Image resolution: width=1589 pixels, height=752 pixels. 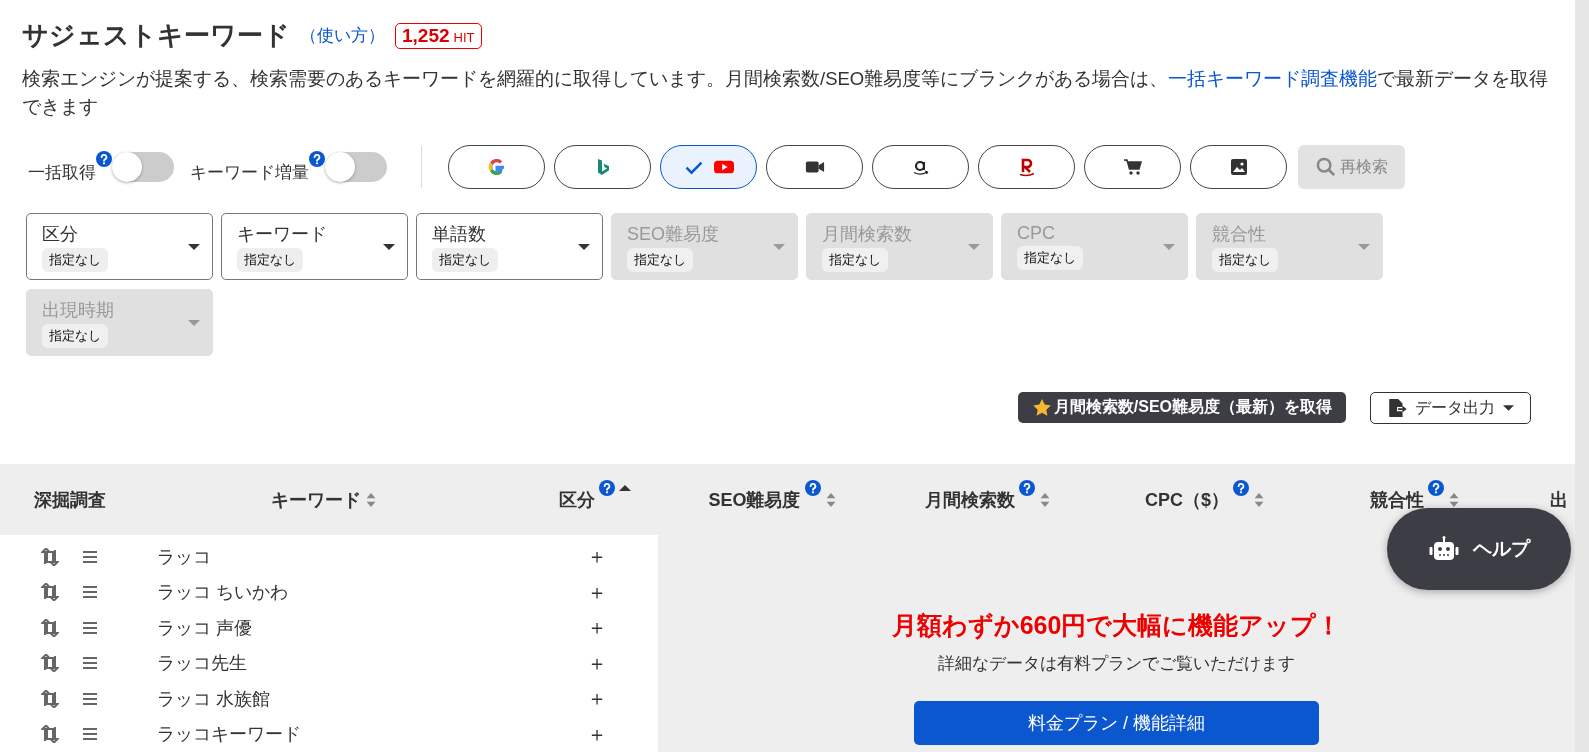 I want to click on rakuten-engine-button, so click(x=1026, y=167).